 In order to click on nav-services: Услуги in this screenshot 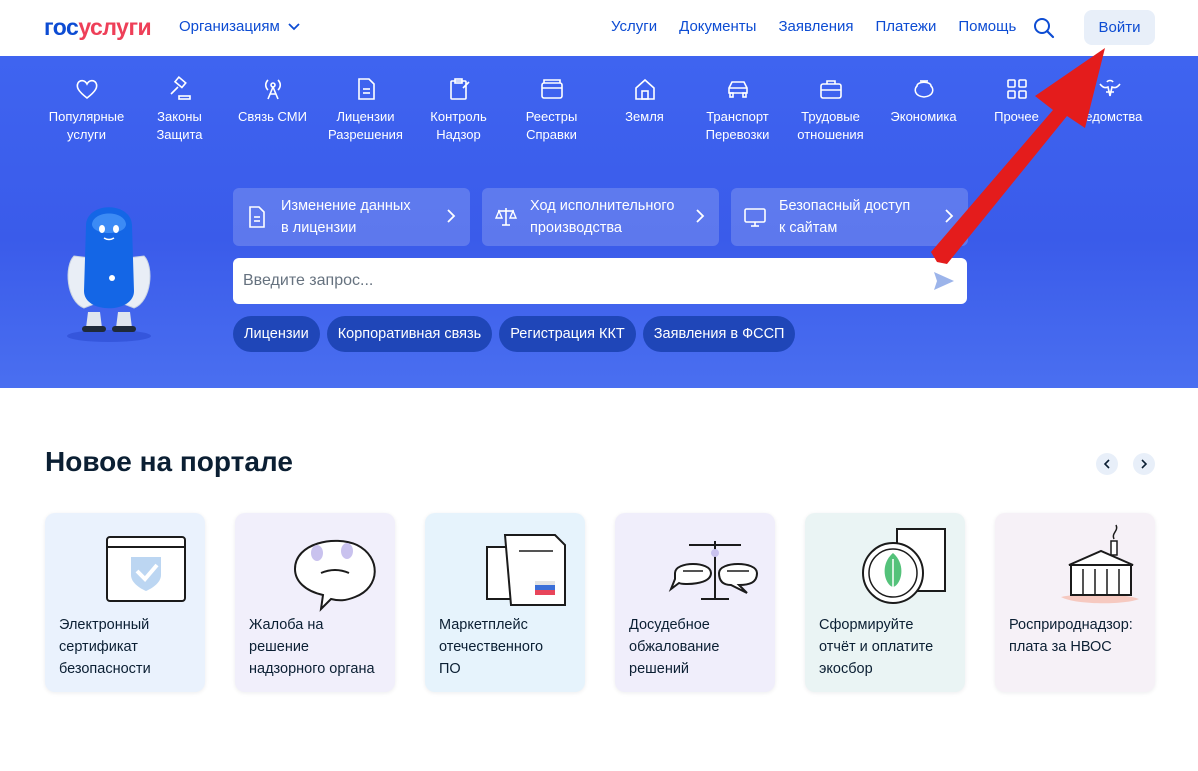, I will do `click(634, 26)`.